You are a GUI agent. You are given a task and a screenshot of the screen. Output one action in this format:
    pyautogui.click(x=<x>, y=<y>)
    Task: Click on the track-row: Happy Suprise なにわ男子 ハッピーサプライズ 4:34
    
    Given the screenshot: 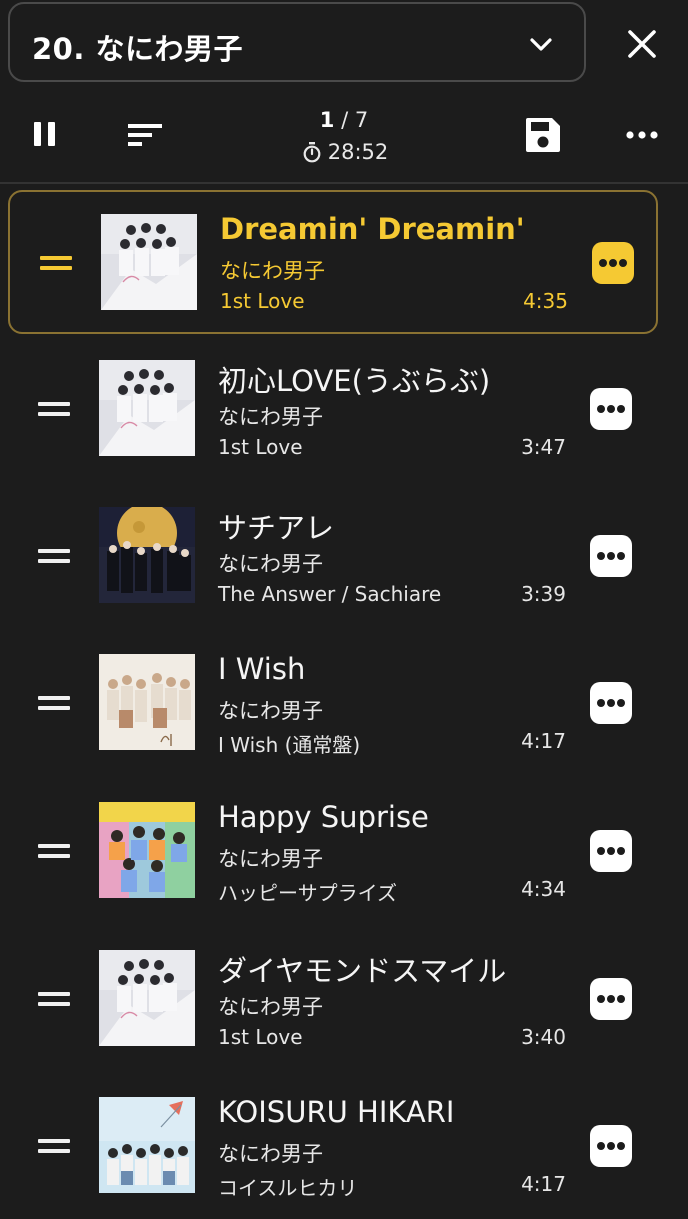 What is the action you would take?
    pyautogui.click(x=333, y=852)
    